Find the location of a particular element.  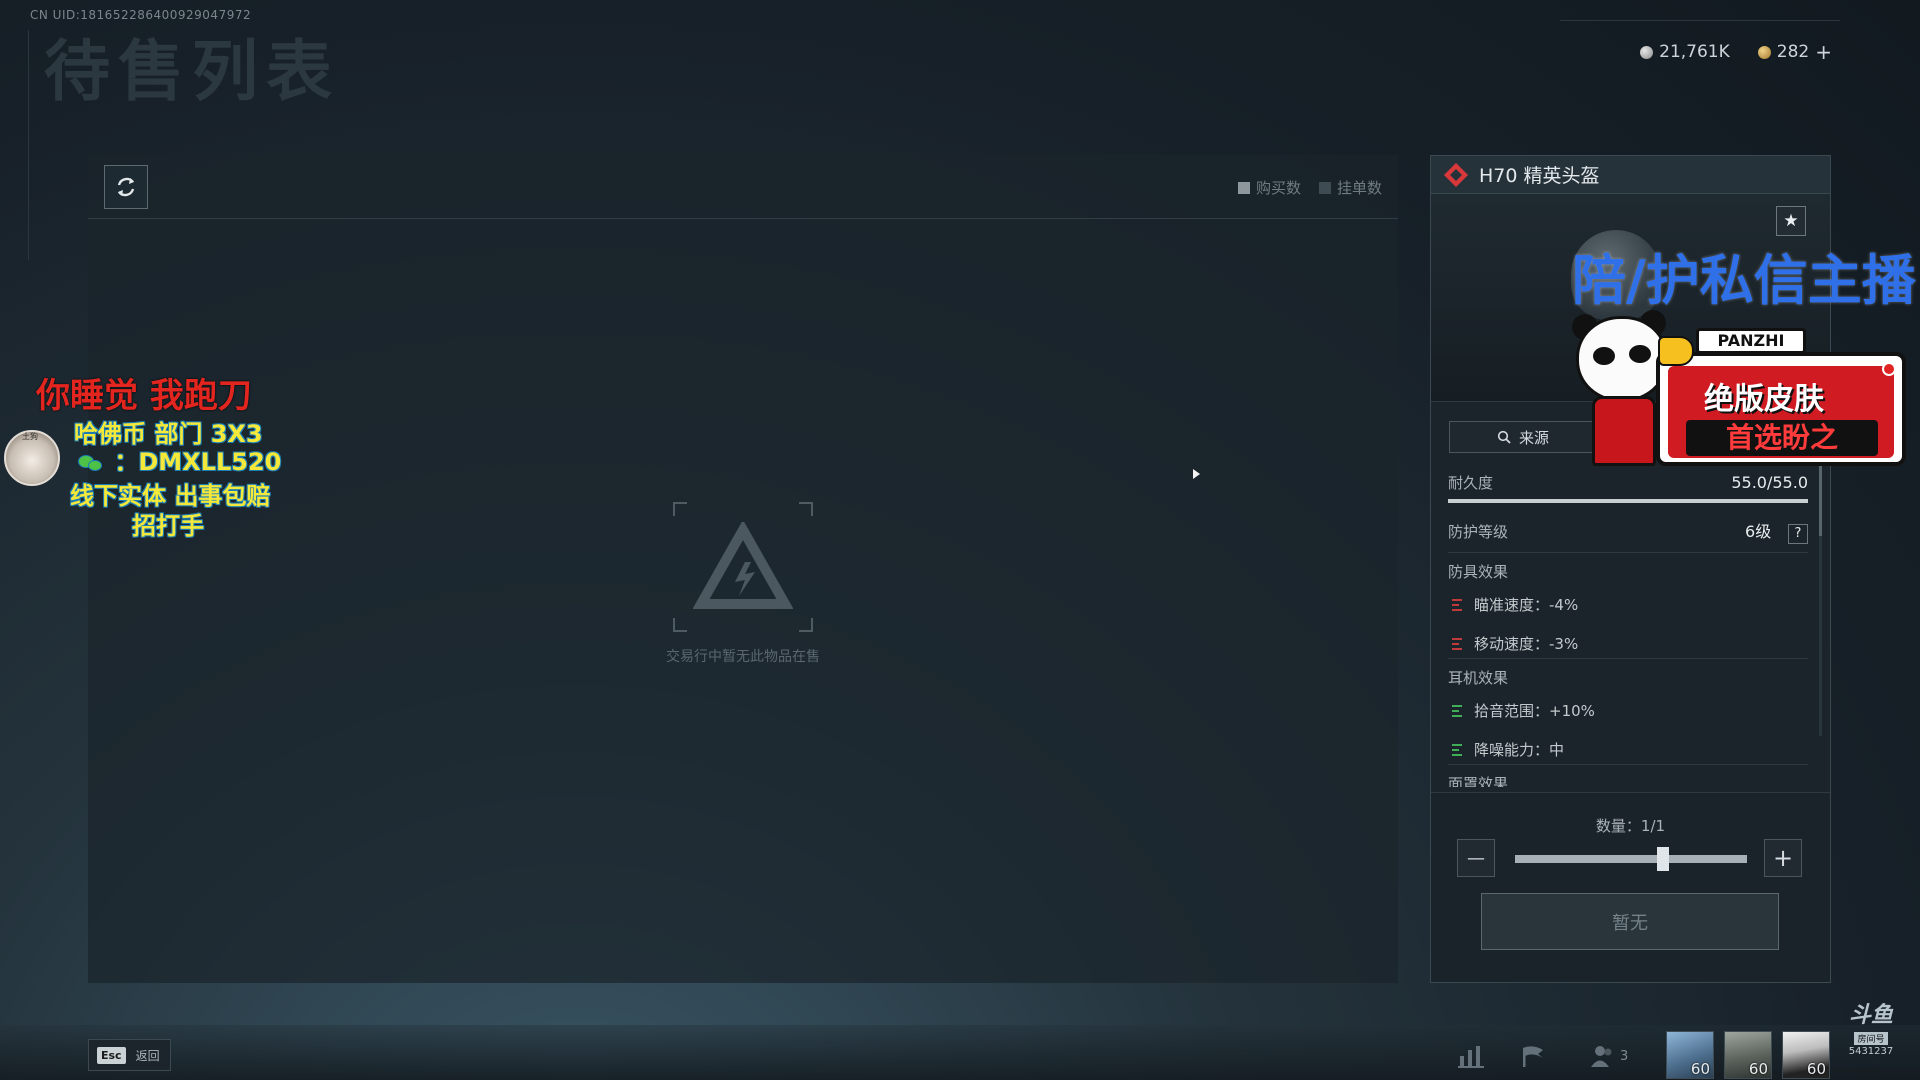

silver-coin-icon is located at coordinates (1647, 52).